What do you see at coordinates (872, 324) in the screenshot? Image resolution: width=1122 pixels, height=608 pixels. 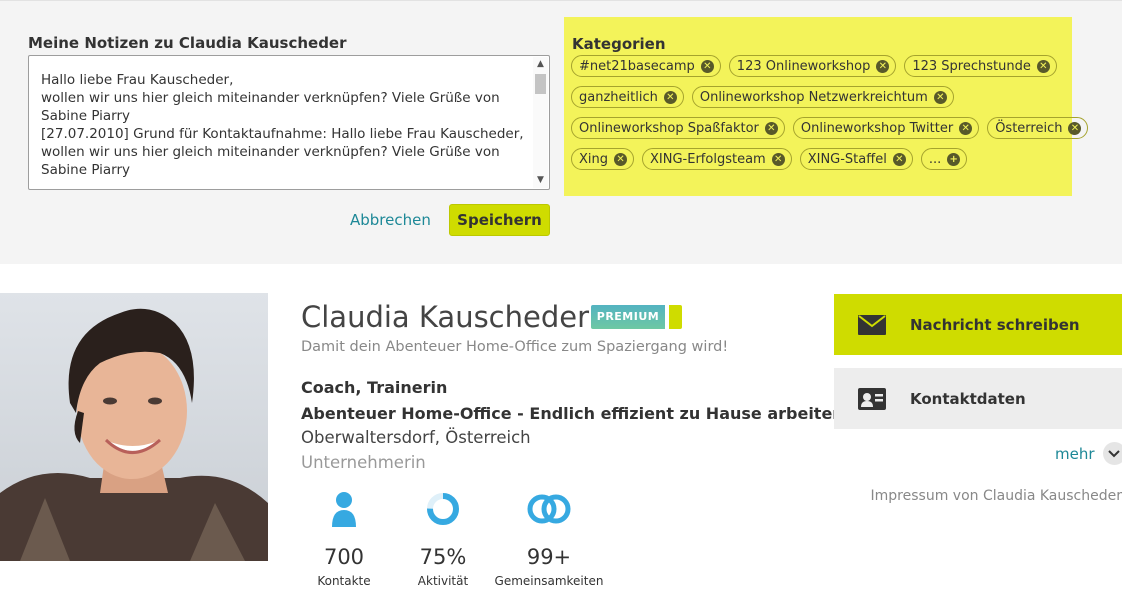 I see `envelope-icon` at bounding box center [872, 324].